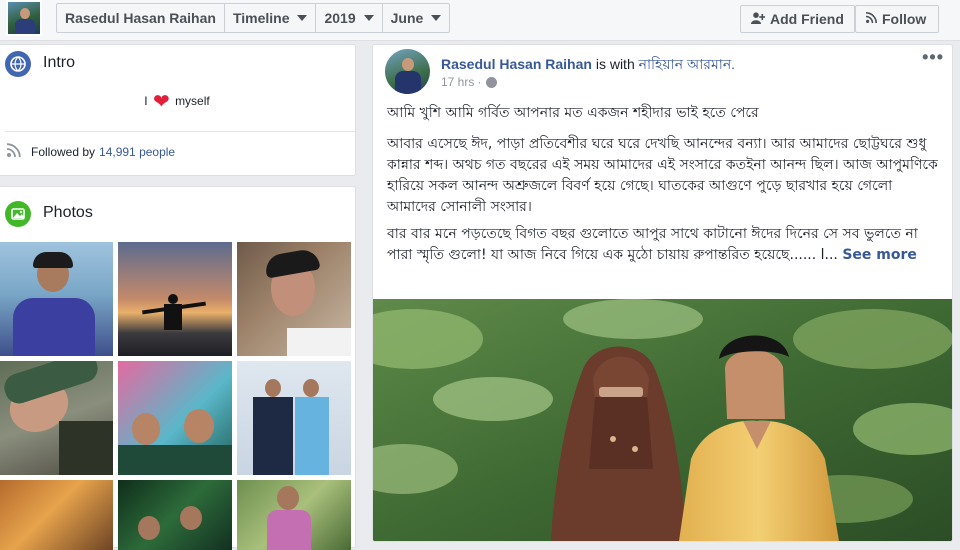 The width and height of the screenshot is (960, 550). What do you see at coordinates (180, 131) in the screenshot?
I see `intro-divider` at bounding box center [180, 131].